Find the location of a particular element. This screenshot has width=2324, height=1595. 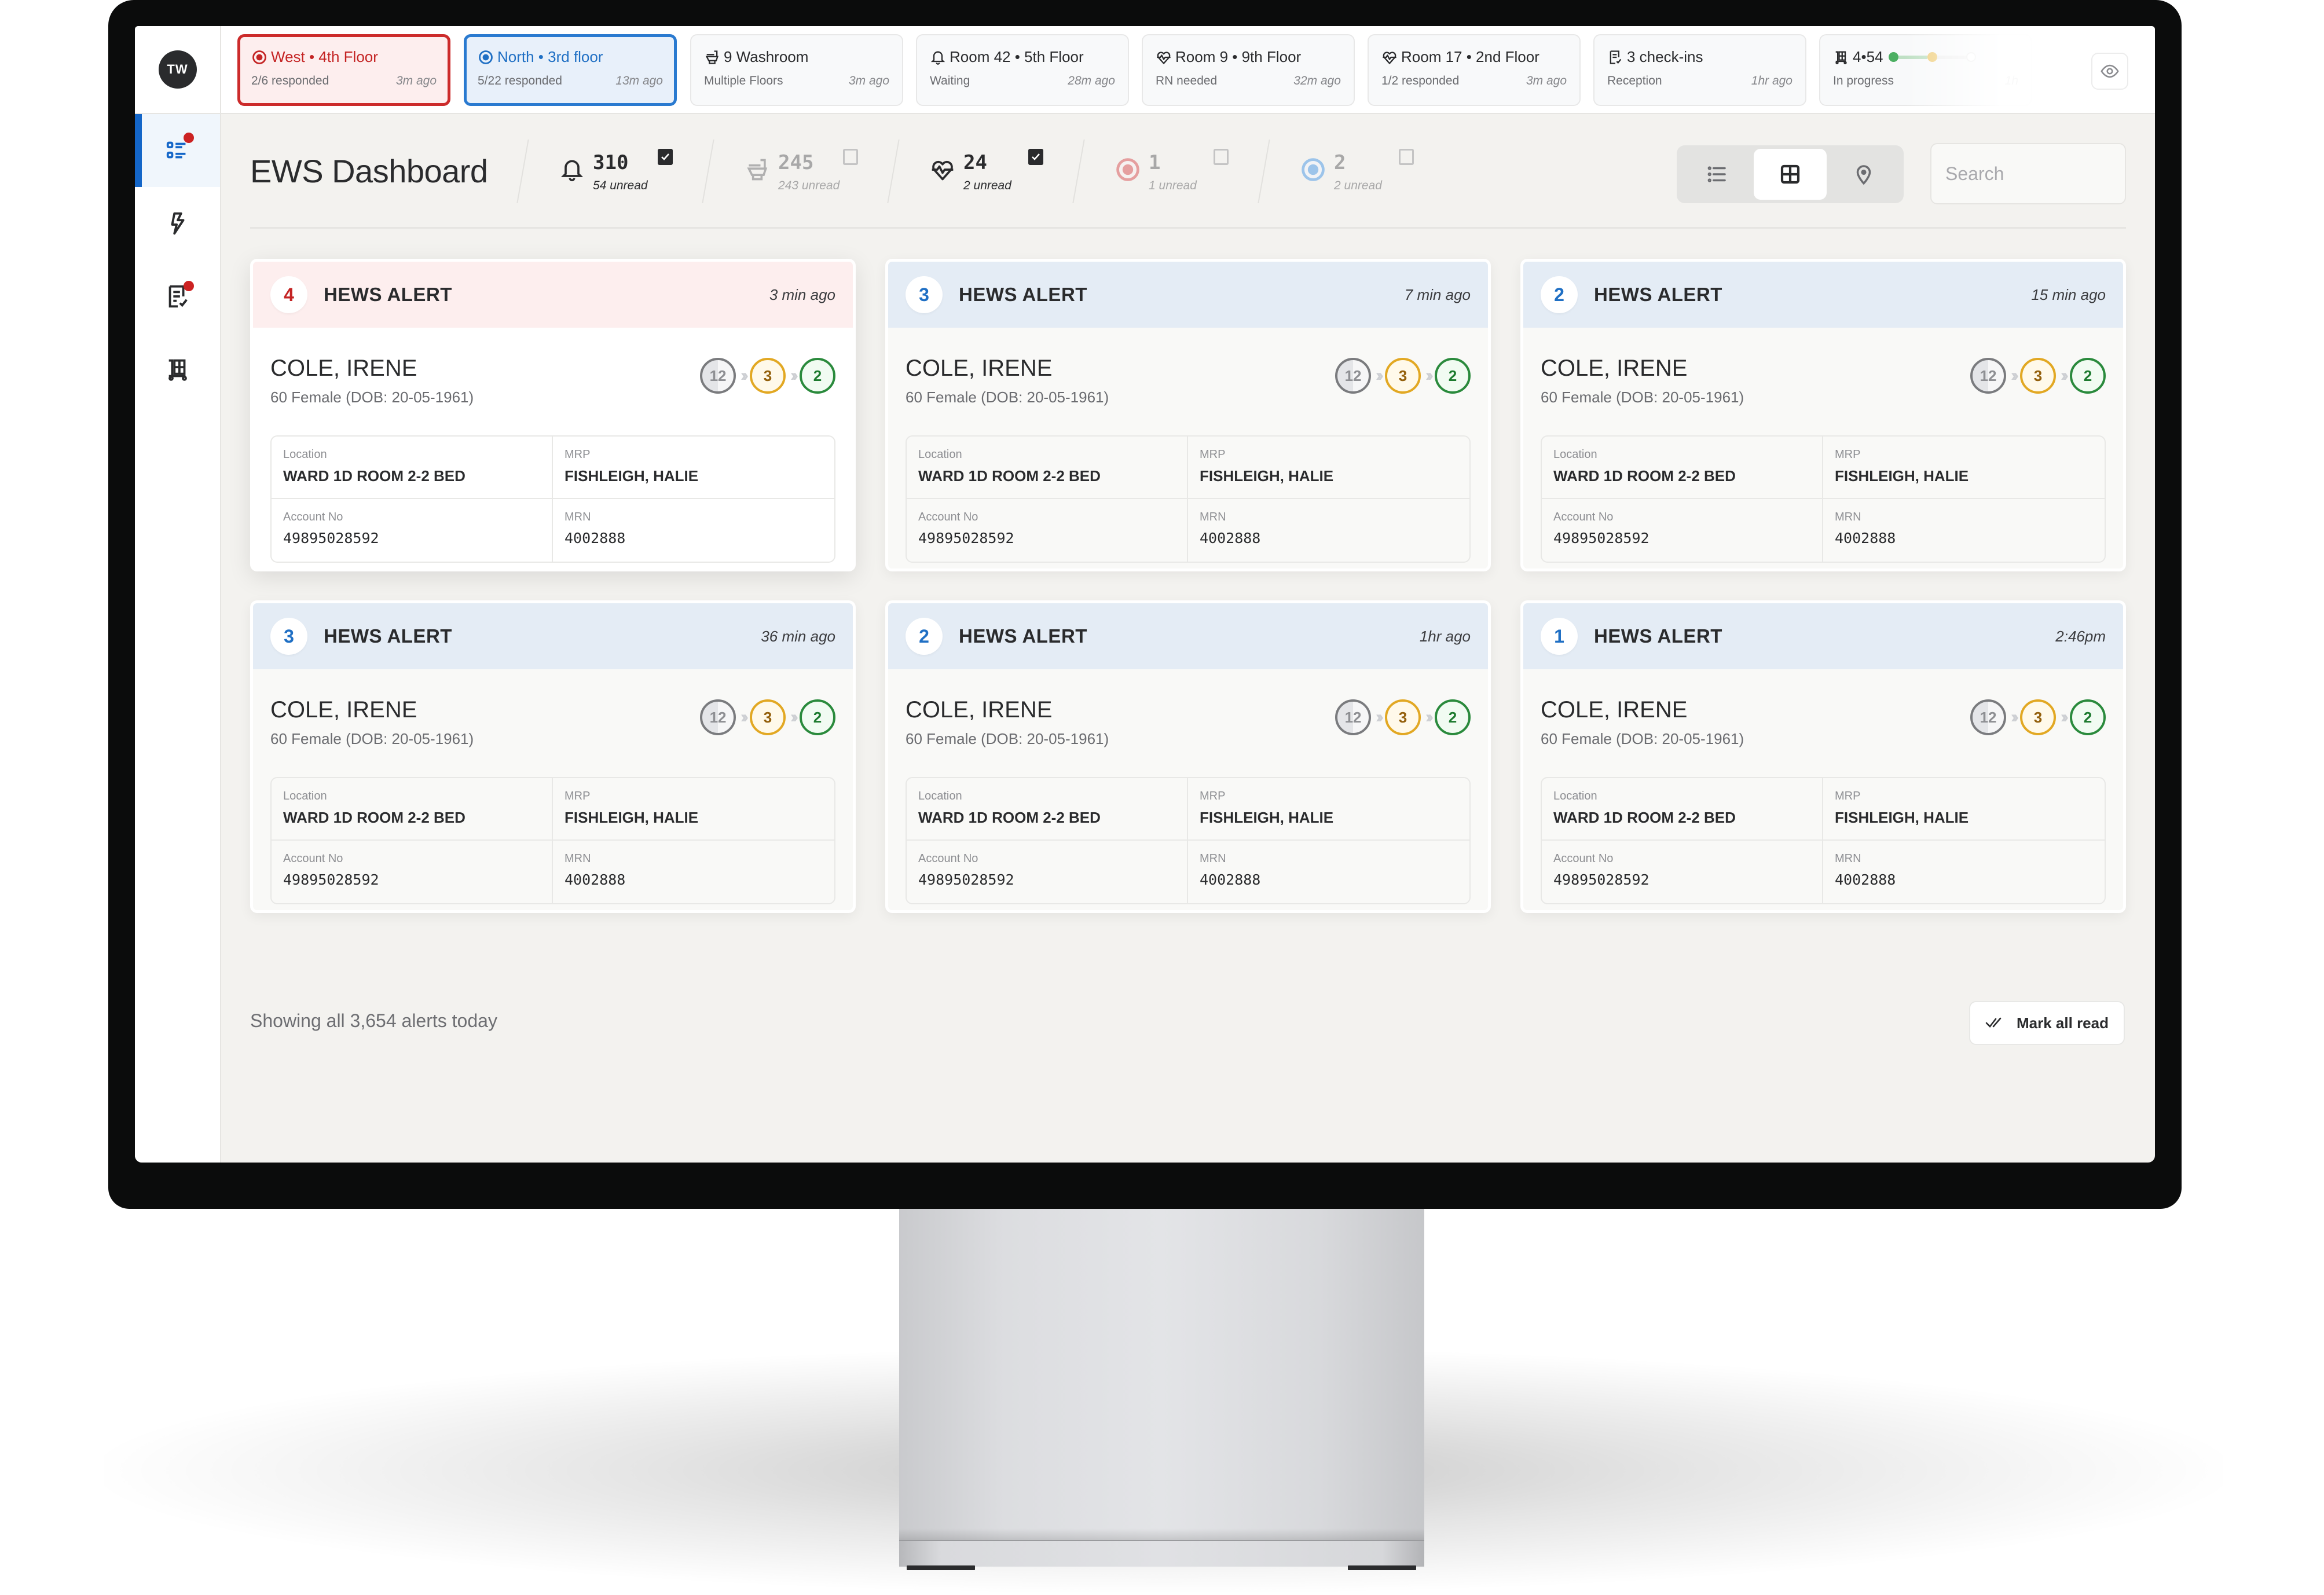

stat-filter: 24 2 unread is located at coordinates (977, 172).